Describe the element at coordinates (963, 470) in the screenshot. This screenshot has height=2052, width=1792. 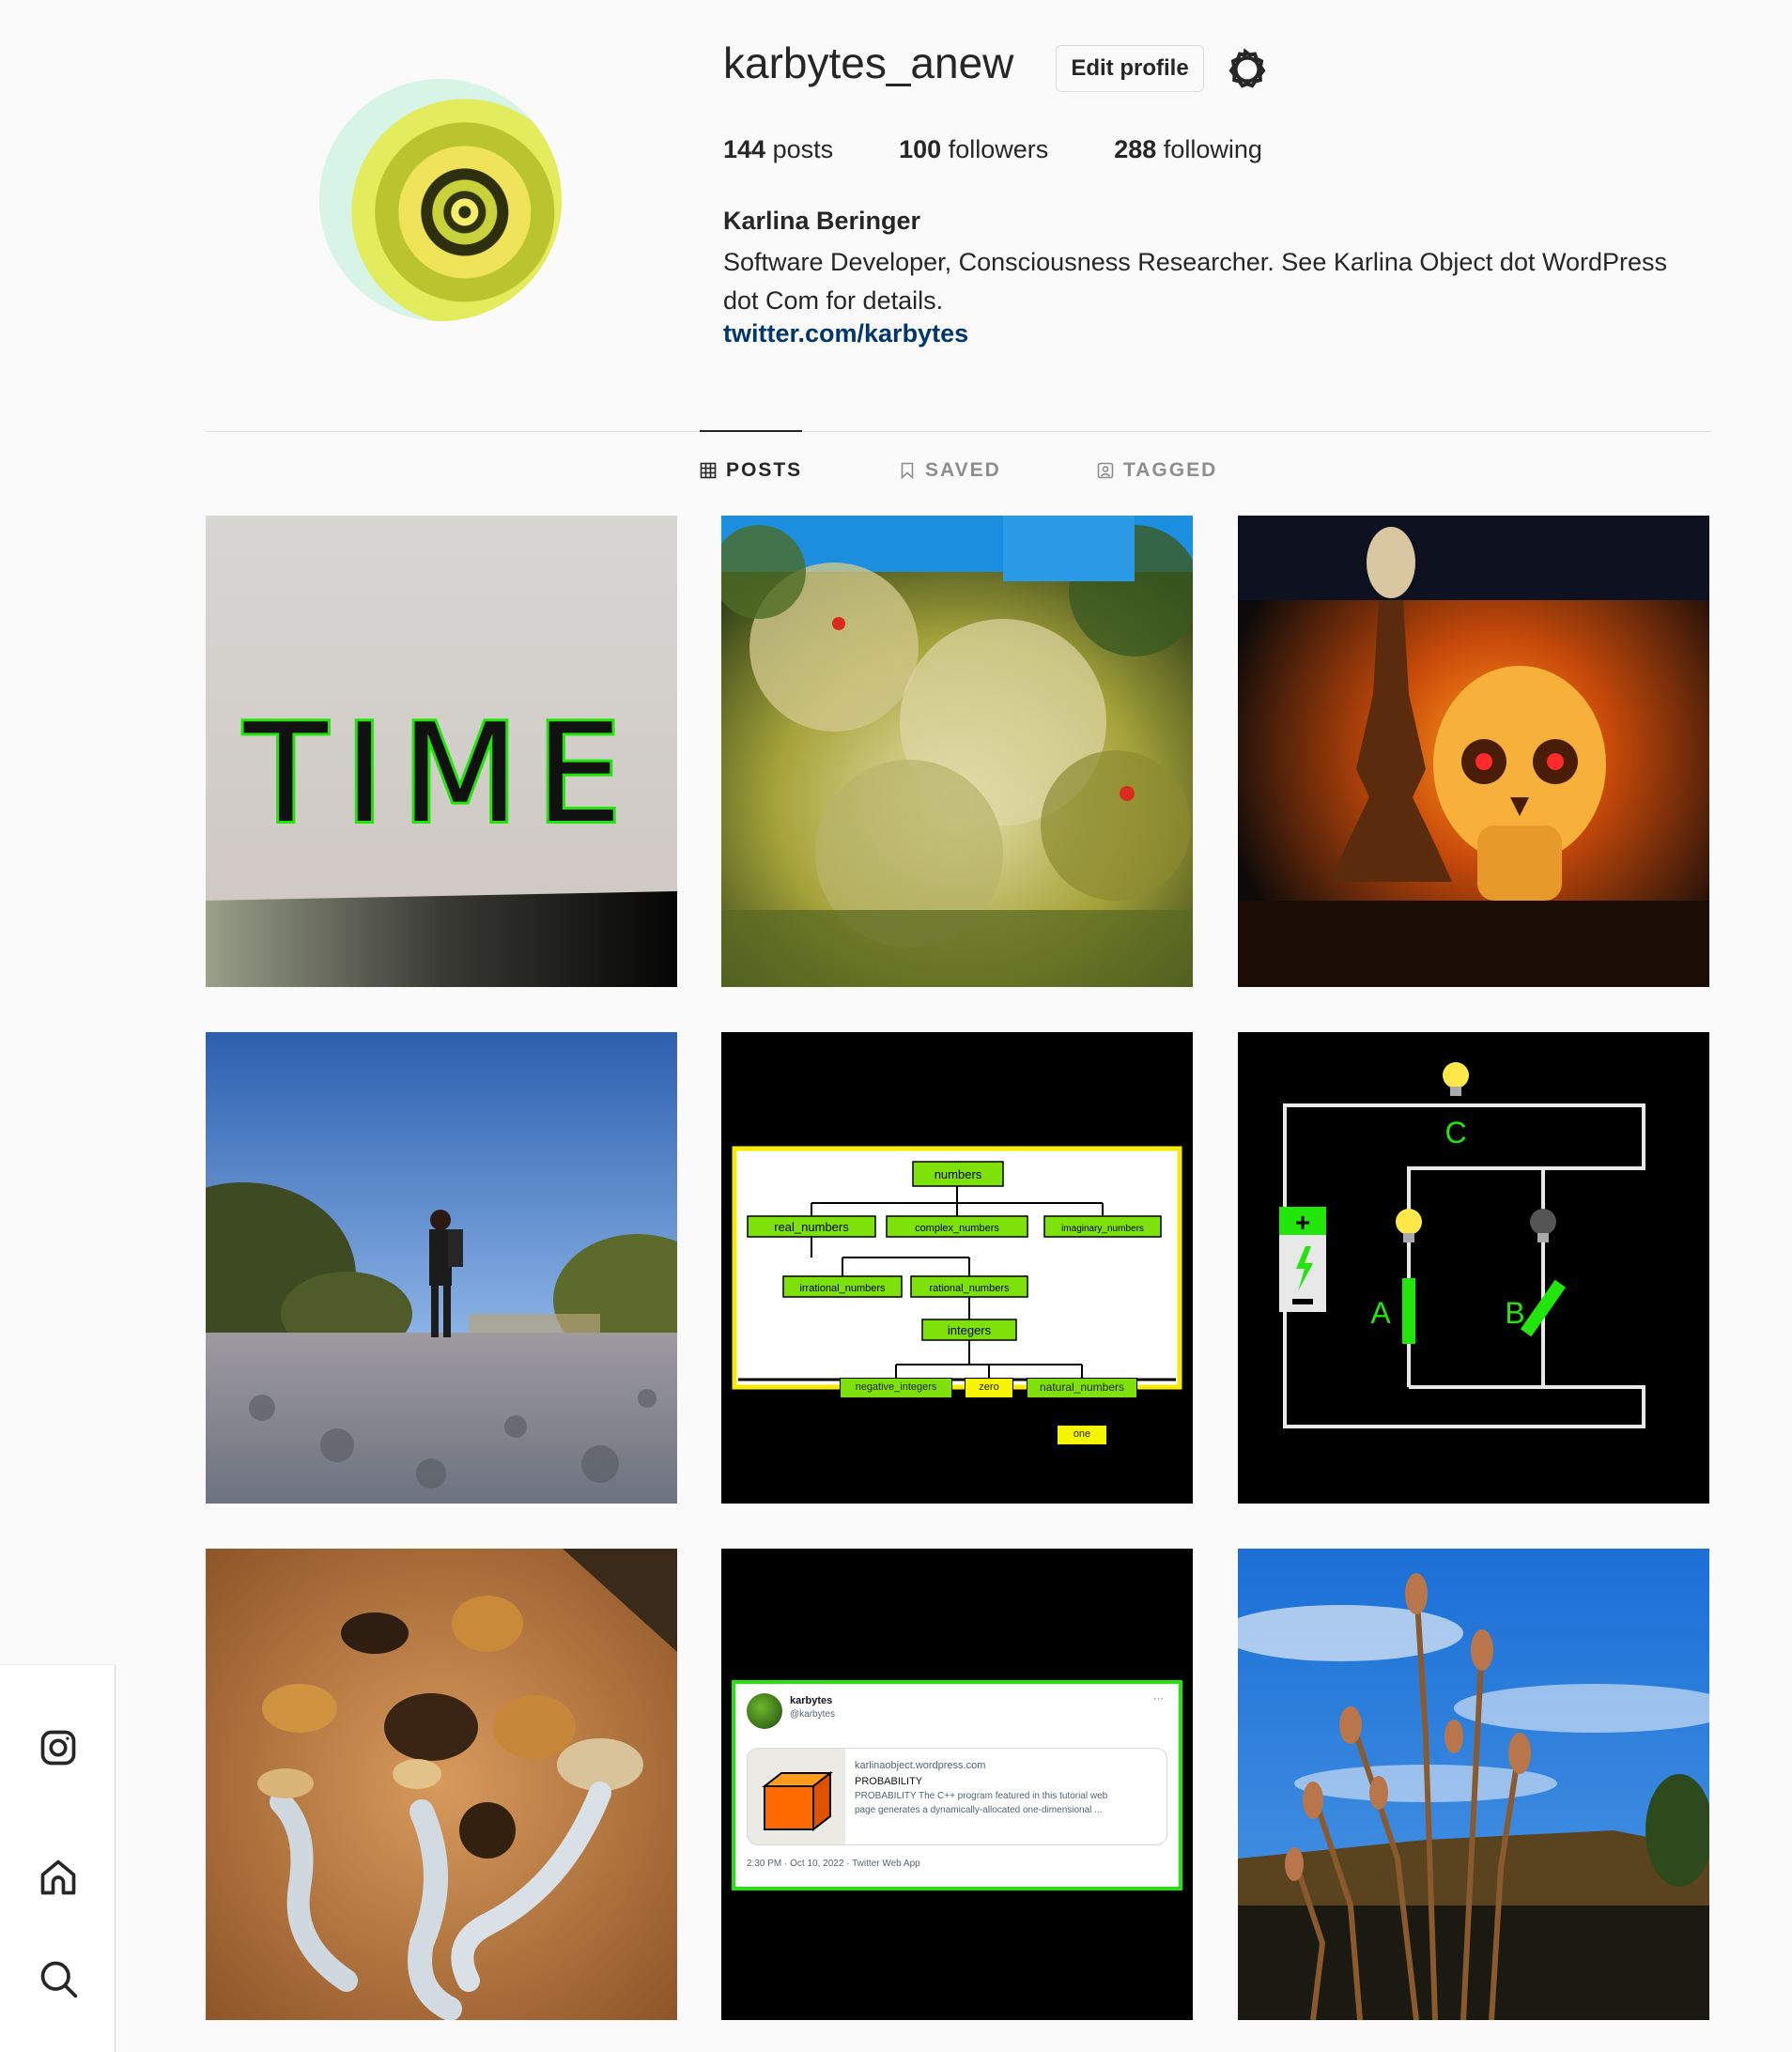
I see `tab-saved-label: SAVED` at that location.